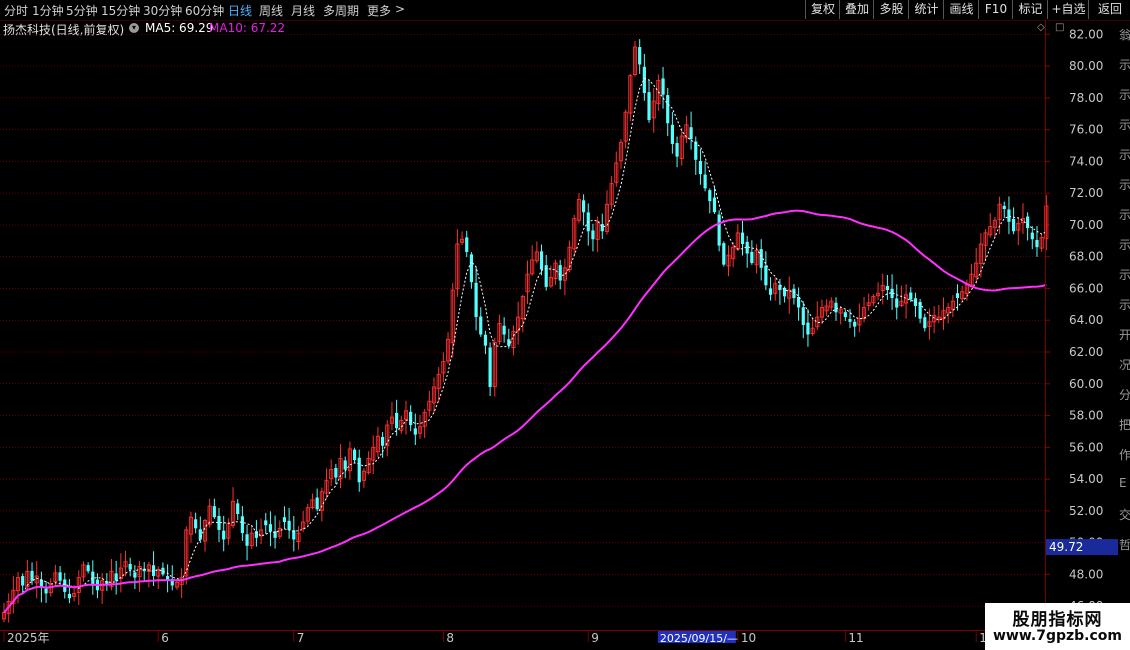  What do you see at coordinates (1086, 416) in the screenshot?
I see `price-tick-label: 58.00` at bounding box center [1086, 416].